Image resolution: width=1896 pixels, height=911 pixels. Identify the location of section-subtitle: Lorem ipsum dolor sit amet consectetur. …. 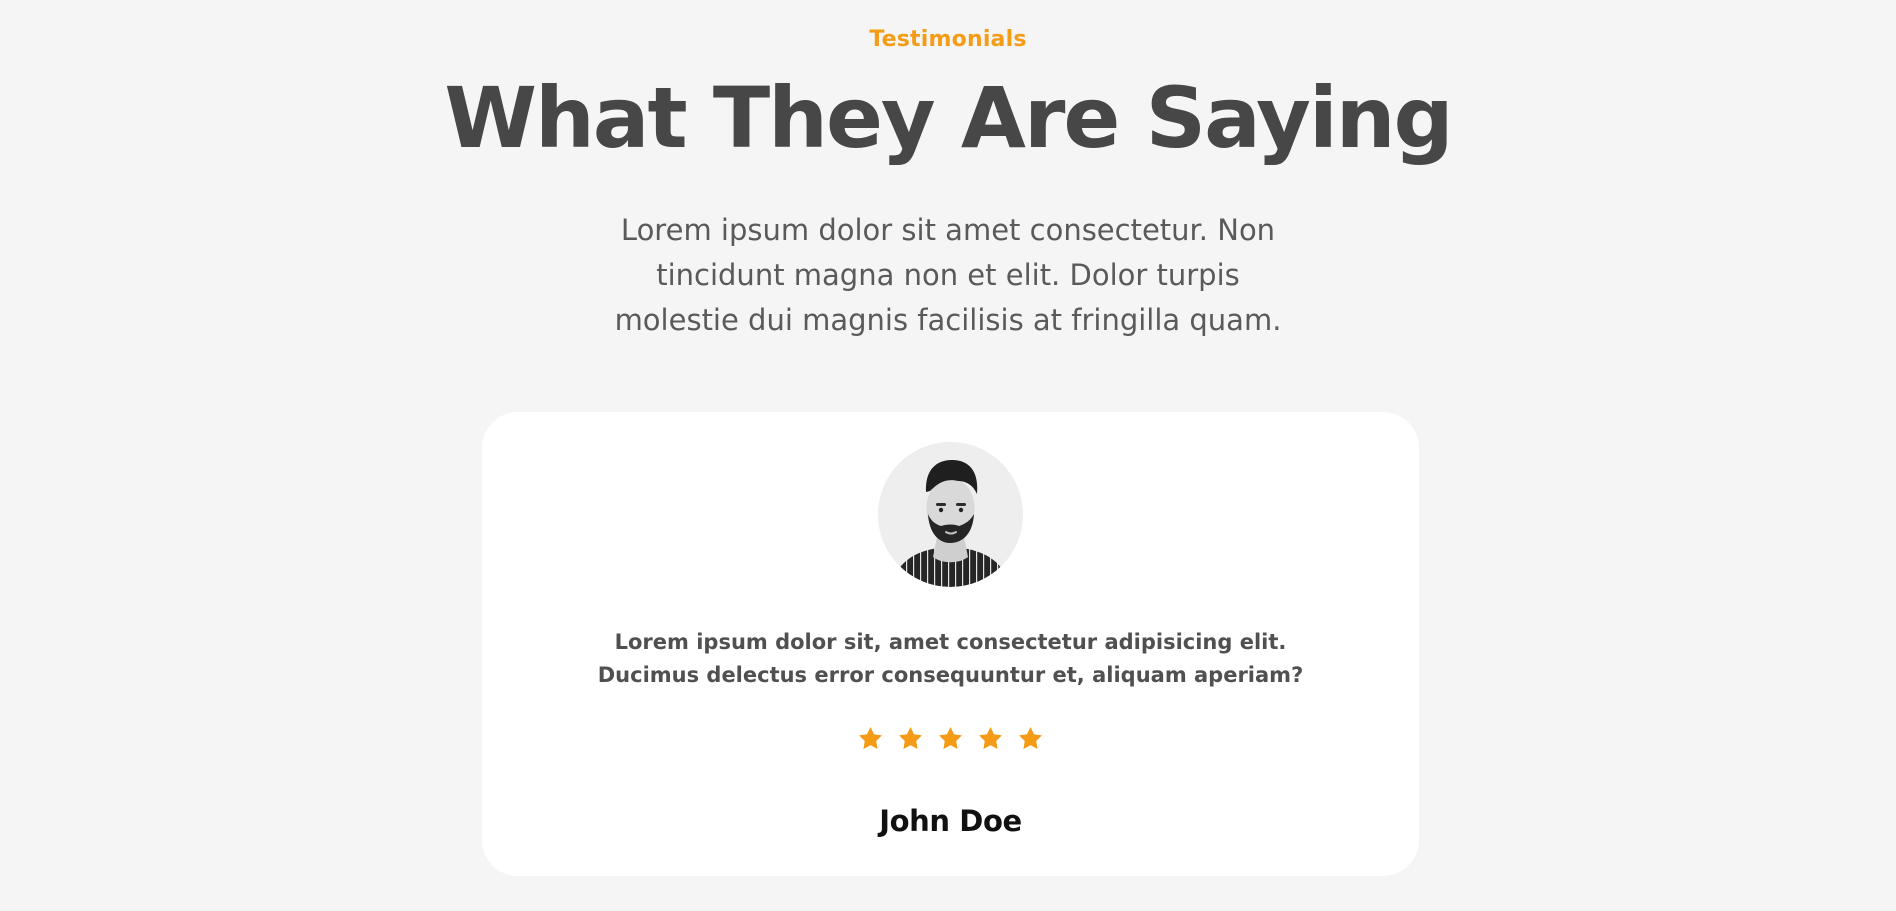
(948, 275).